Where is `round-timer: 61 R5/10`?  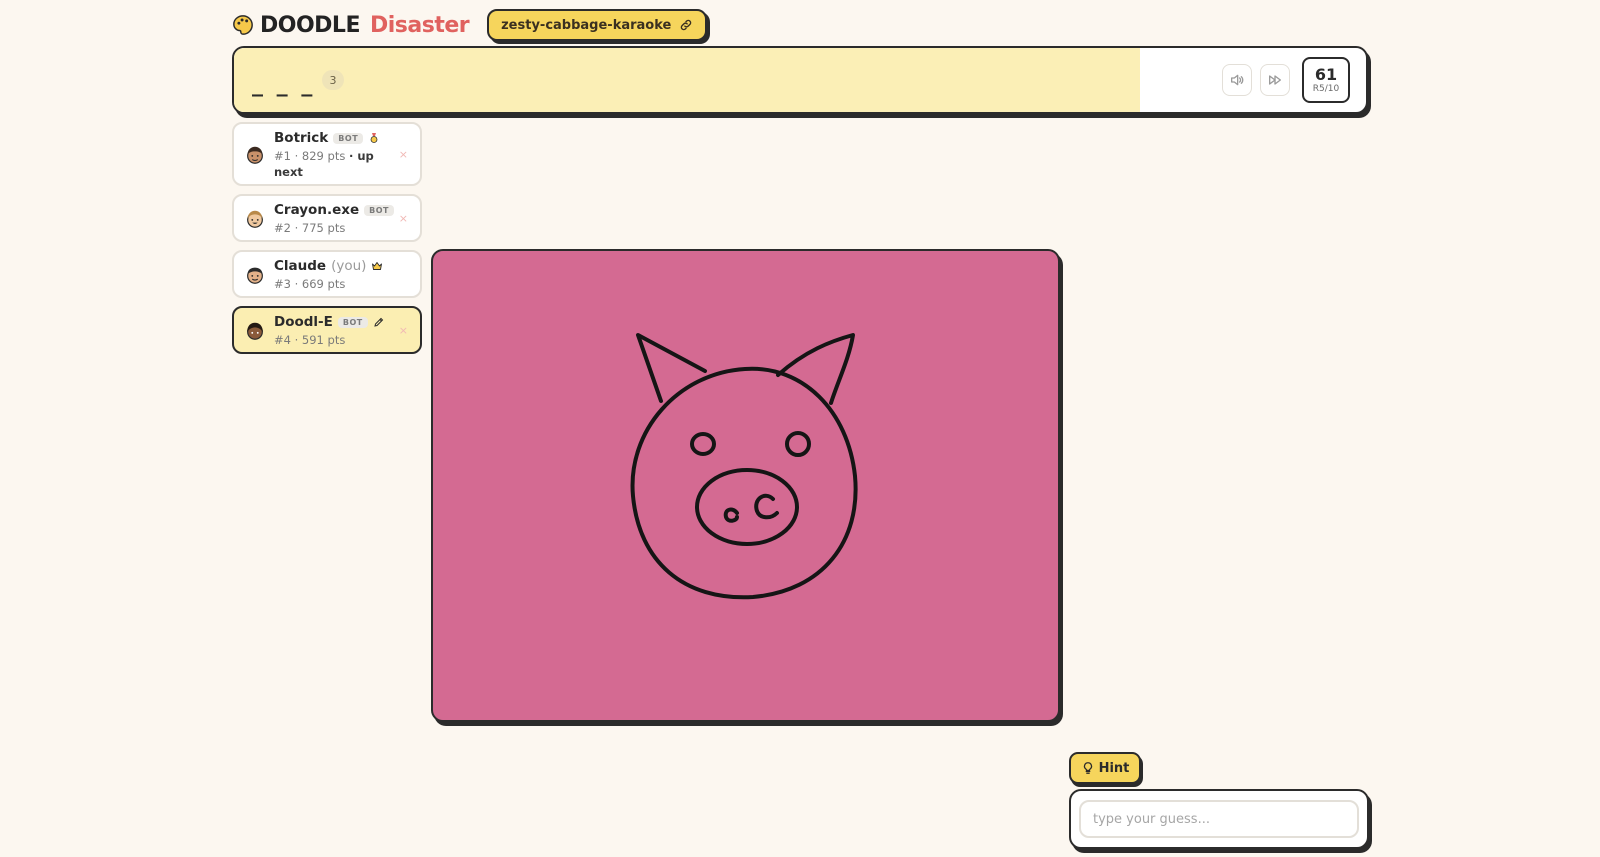
round-timer: 61 R5/10 is located at coordinates (1326, 80).